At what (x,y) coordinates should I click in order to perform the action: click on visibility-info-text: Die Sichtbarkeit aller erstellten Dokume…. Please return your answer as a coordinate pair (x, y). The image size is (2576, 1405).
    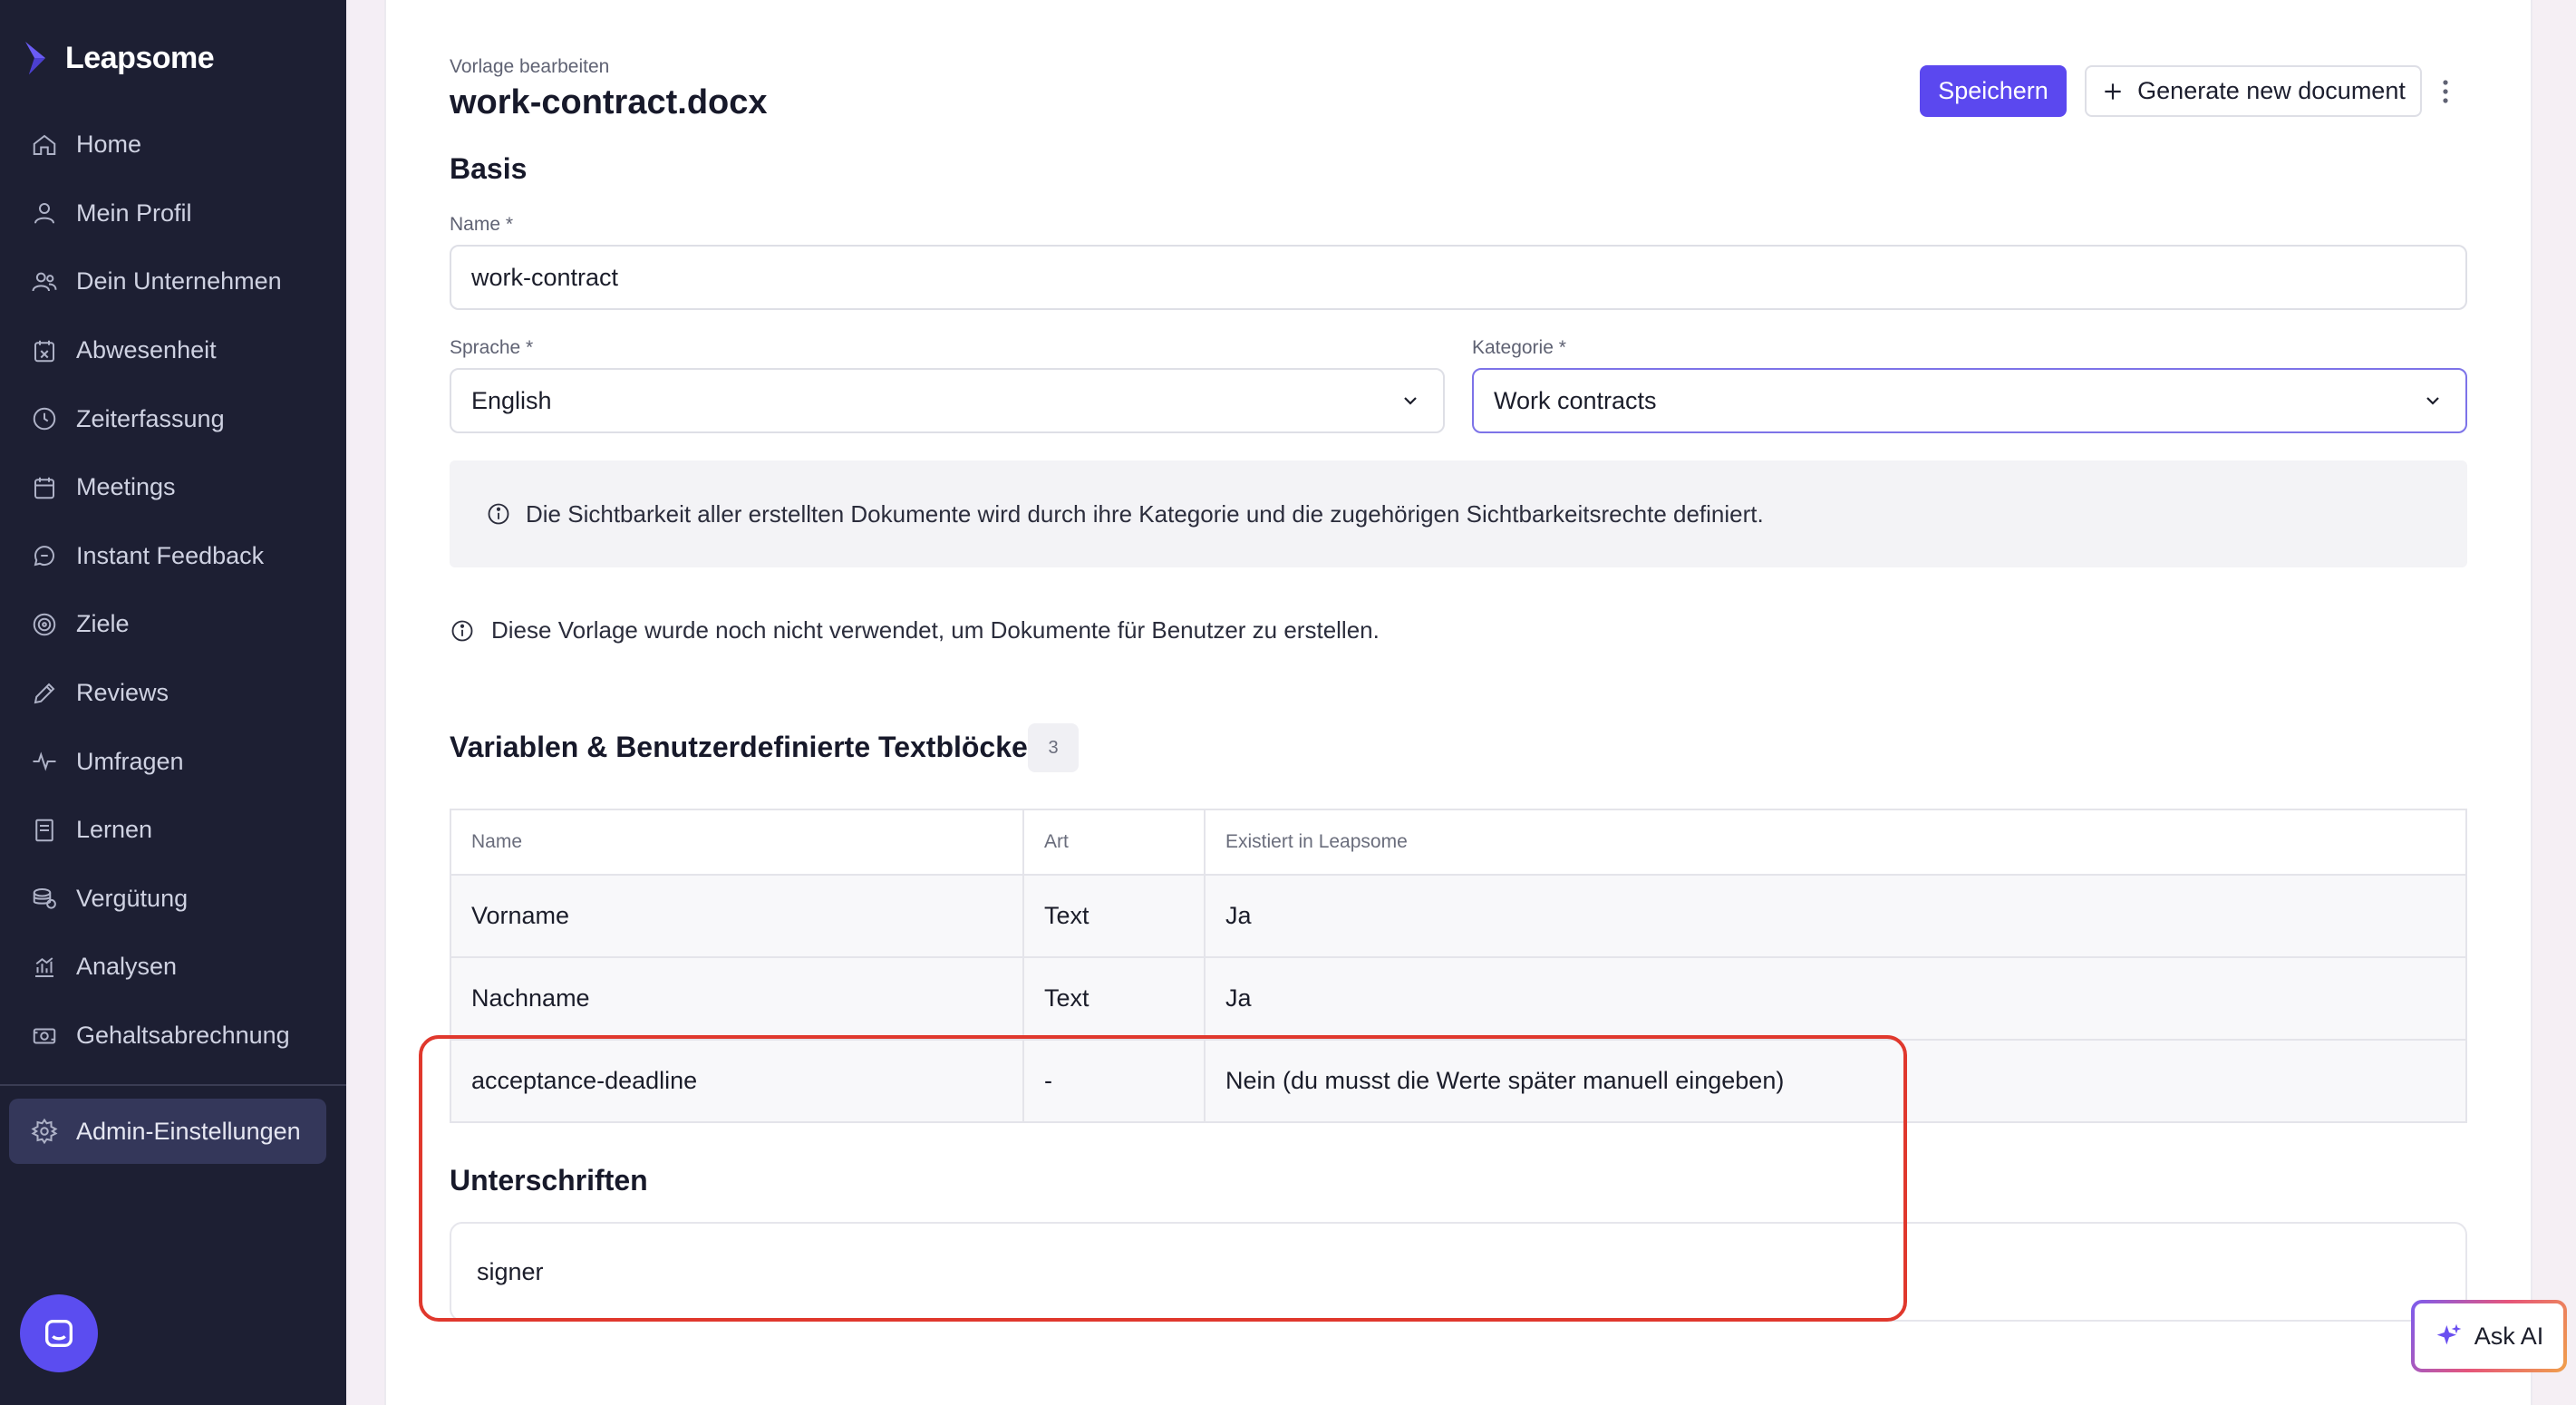
    Looking at the image, I should click on (1145, 513).